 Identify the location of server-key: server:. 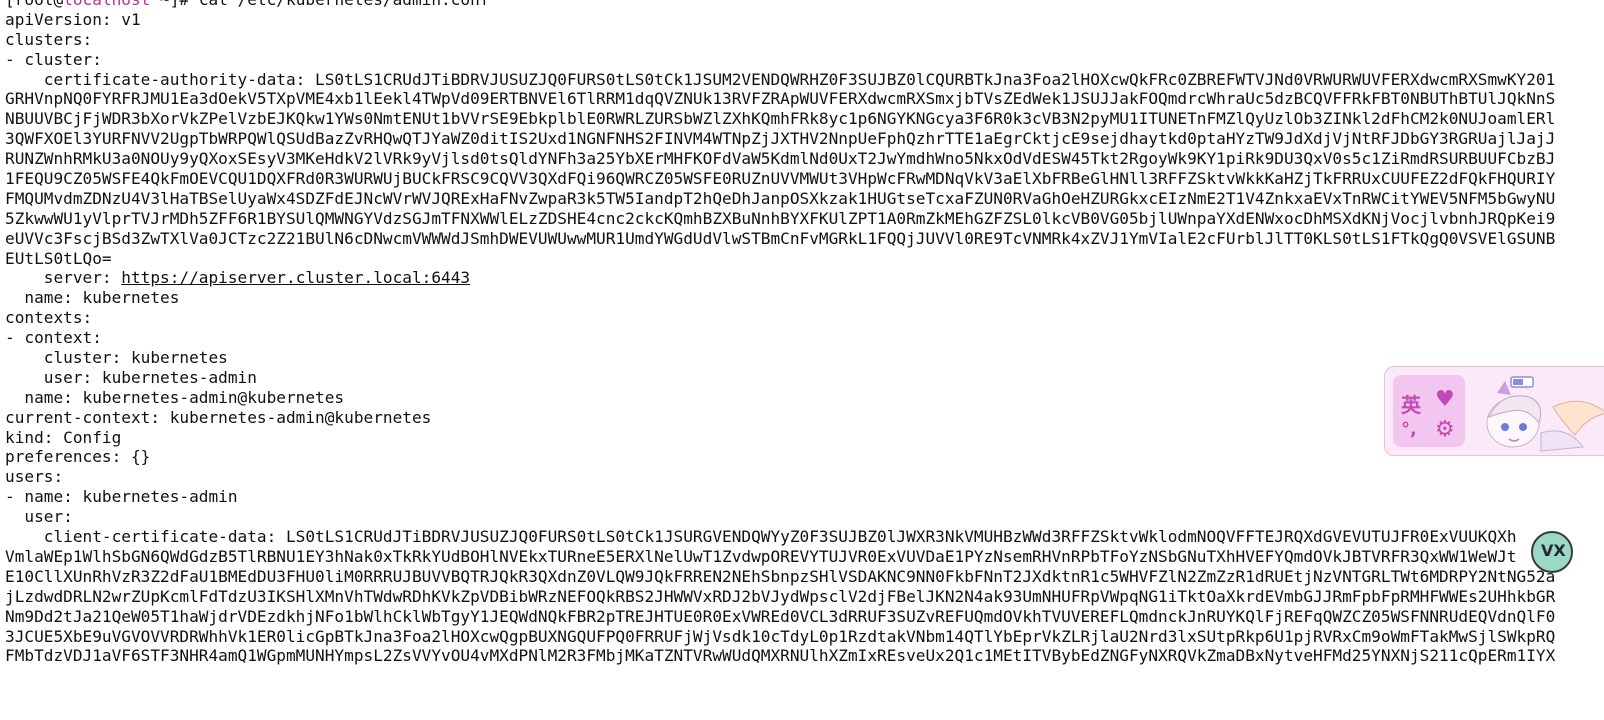
(63, 278).